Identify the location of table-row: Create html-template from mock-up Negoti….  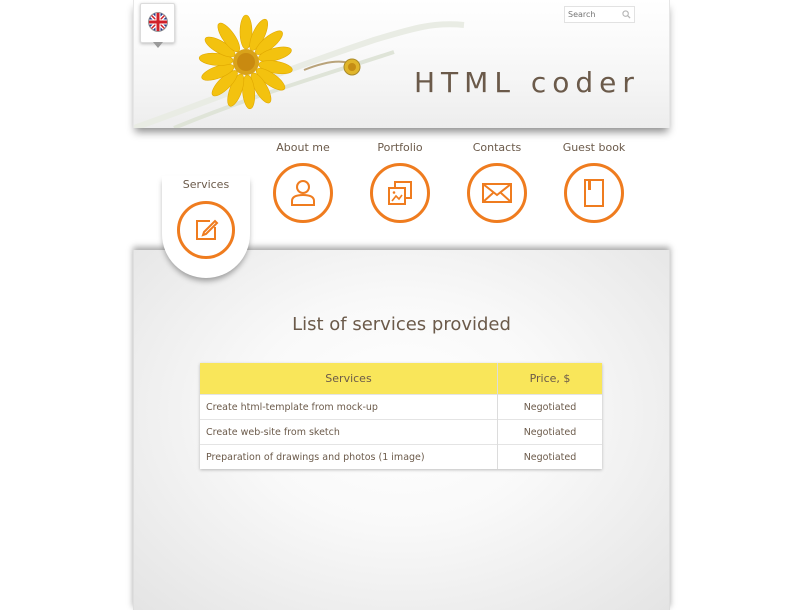
(401, 407).